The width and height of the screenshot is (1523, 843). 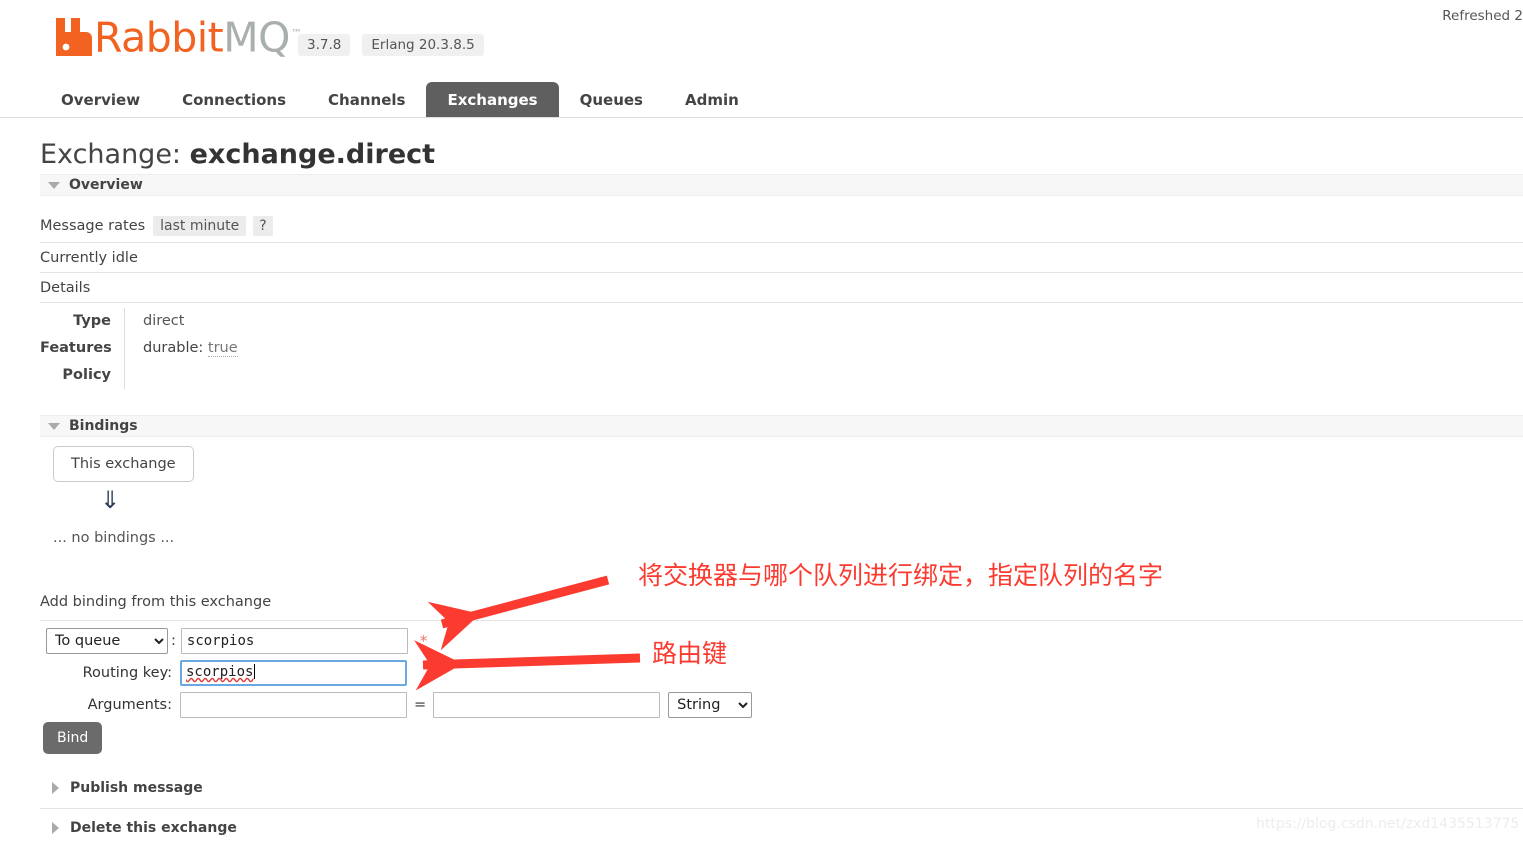 I want to click on details-key-features: Features, so click(x=82, y=348).